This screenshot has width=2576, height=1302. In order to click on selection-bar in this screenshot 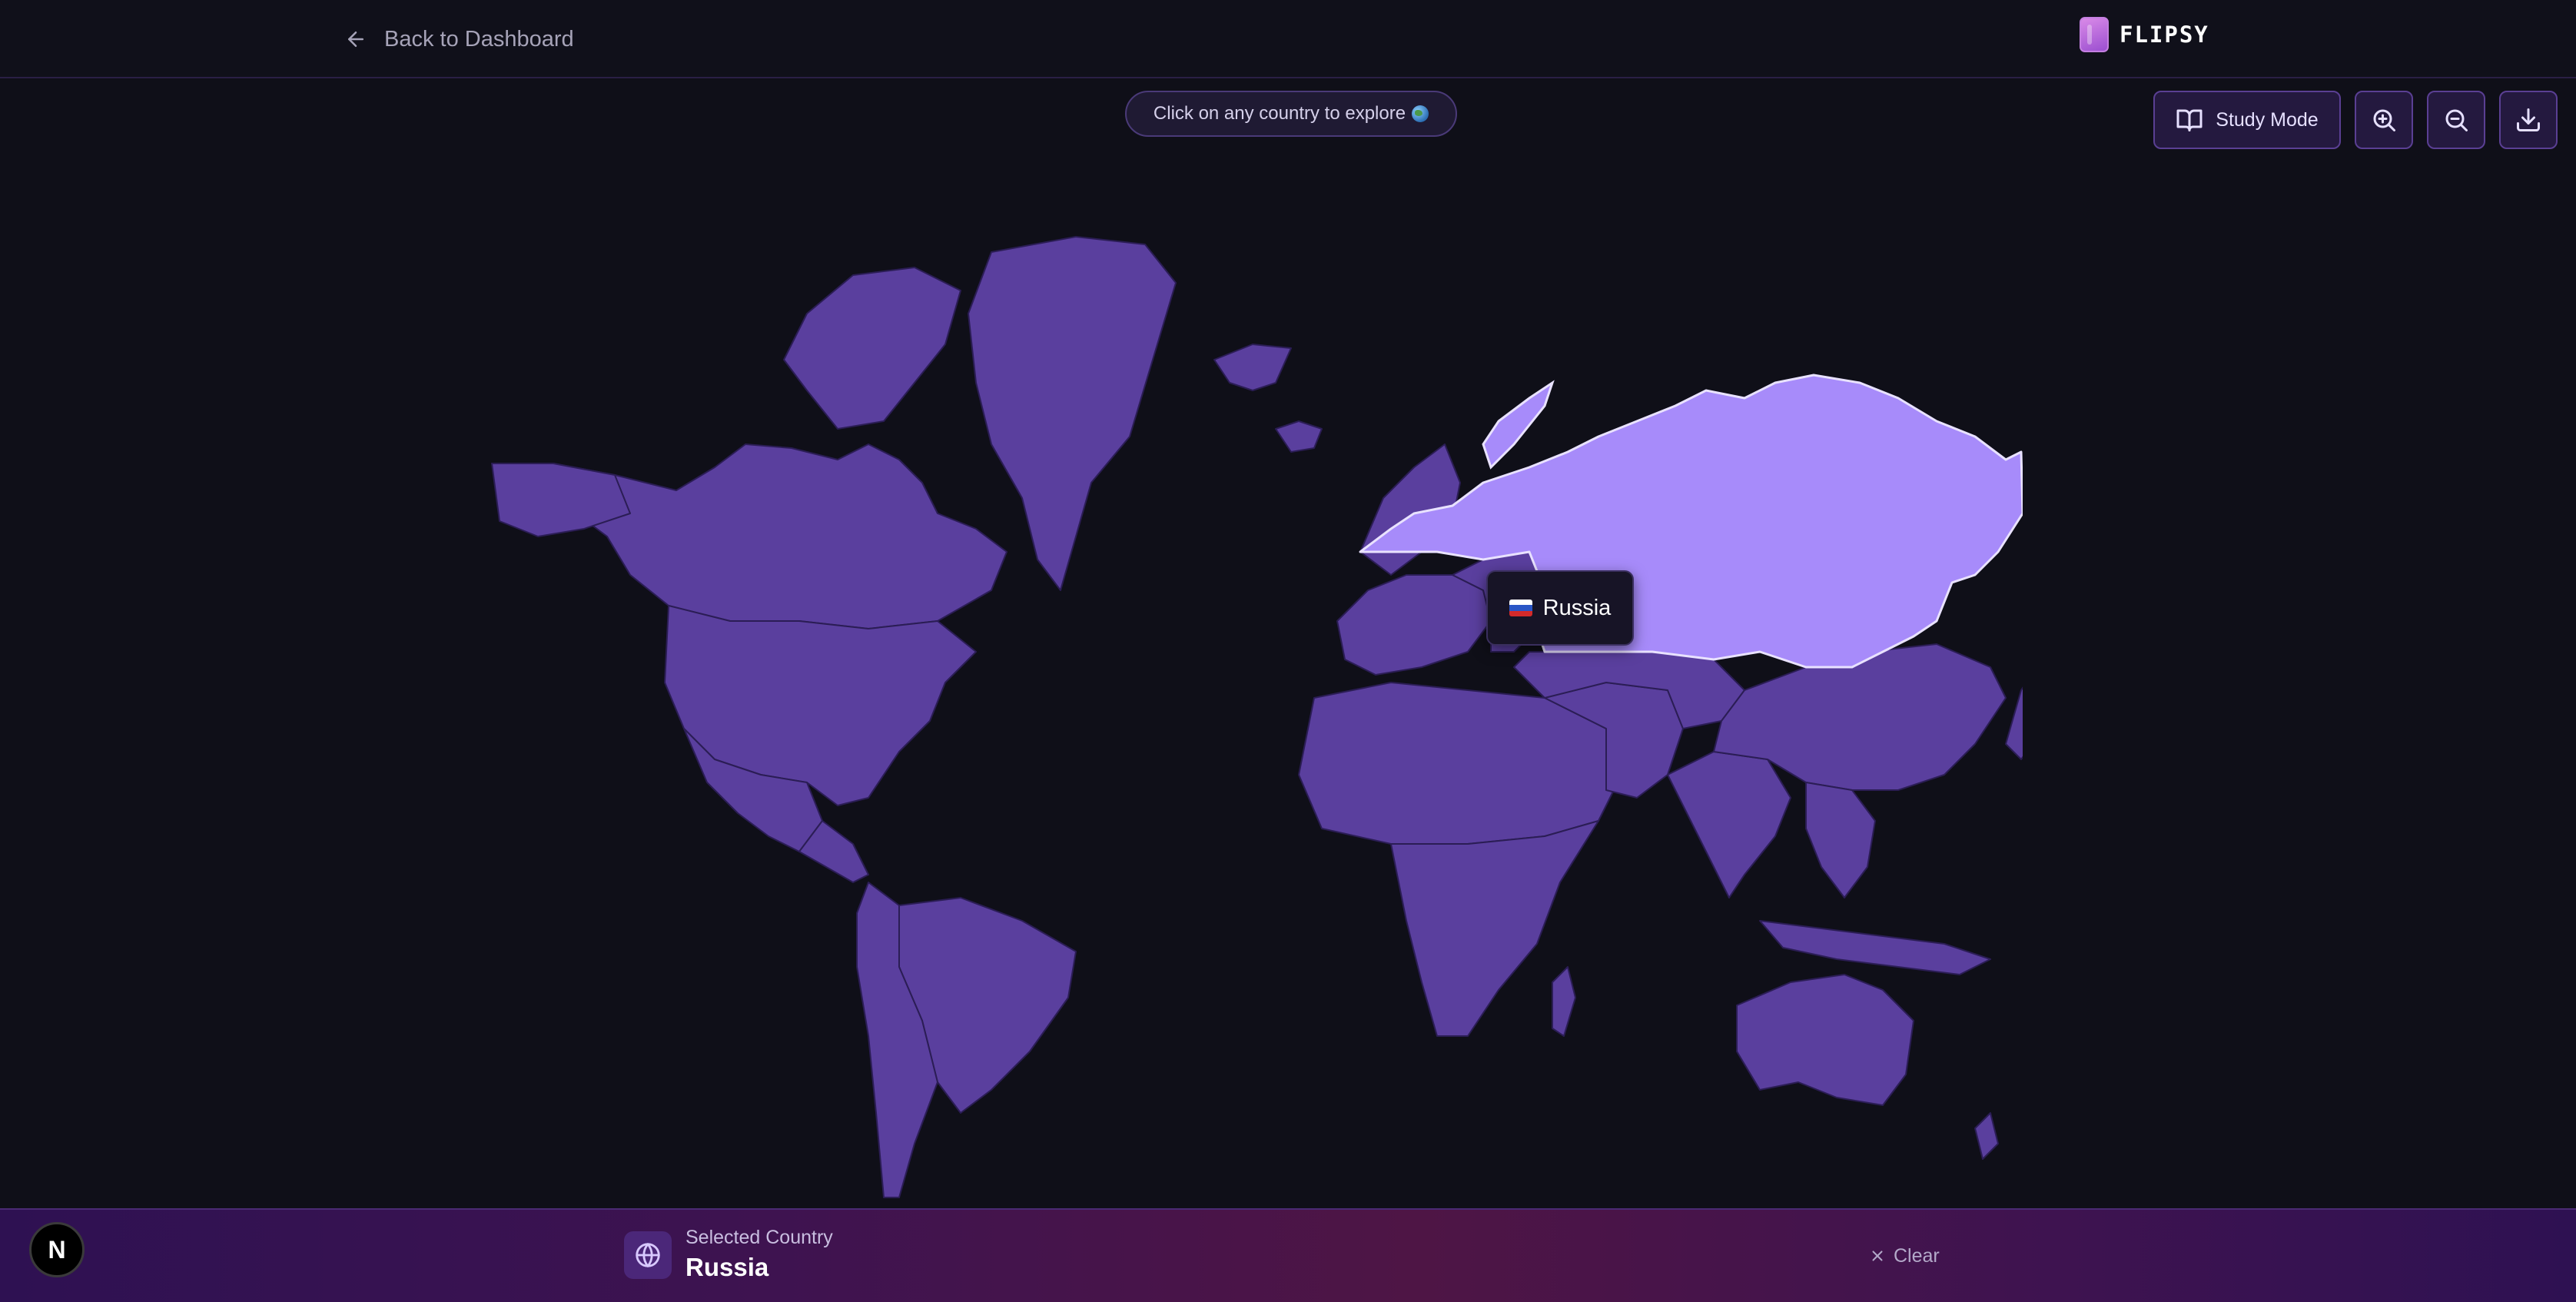, I will do `click(1288, 1255)`.